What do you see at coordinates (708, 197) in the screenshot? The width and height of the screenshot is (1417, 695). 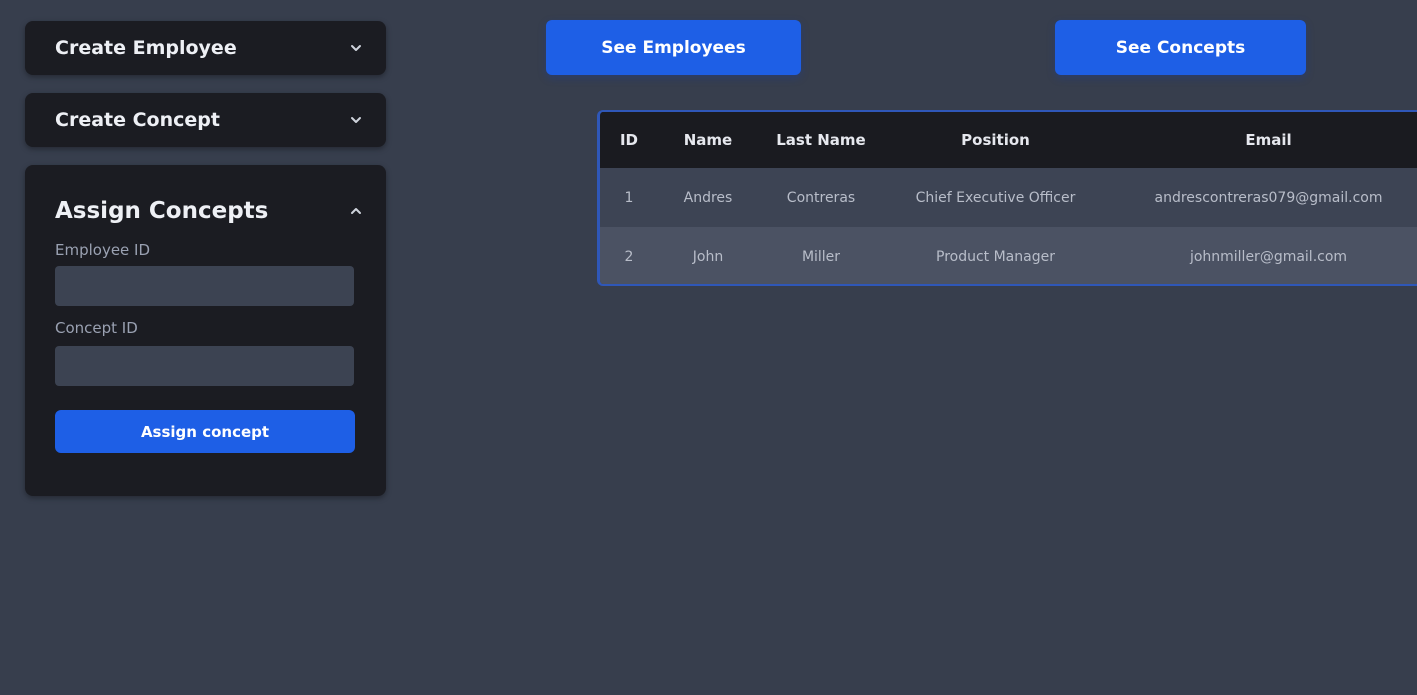 I see `cell-name: Andres` at bounding box center [708, 197].